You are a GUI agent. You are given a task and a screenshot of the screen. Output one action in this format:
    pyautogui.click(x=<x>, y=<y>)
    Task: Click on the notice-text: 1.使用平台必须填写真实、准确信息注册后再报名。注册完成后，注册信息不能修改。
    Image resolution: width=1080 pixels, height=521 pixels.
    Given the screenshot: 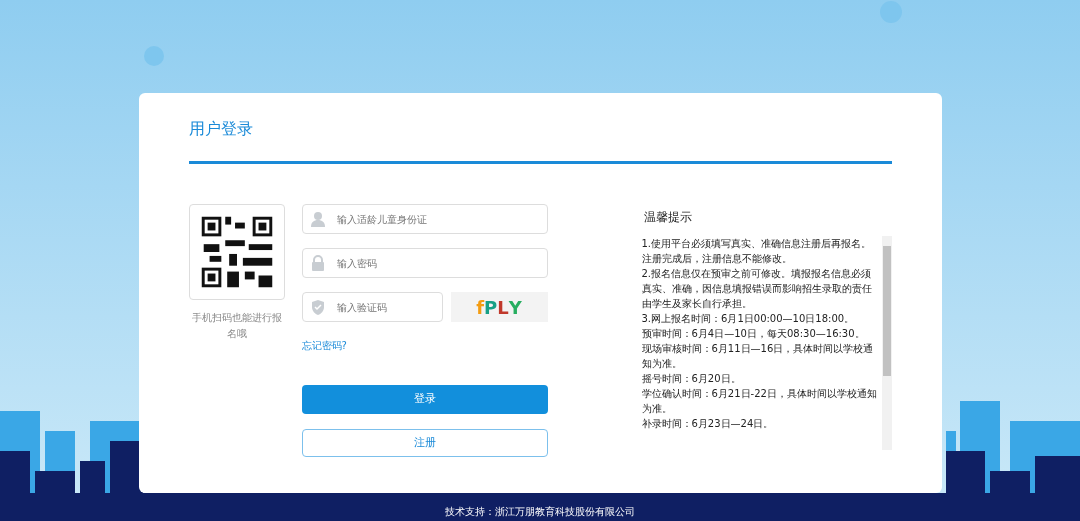 What is the action you would take?
    pyautogui.click(x=757, y=251)
    